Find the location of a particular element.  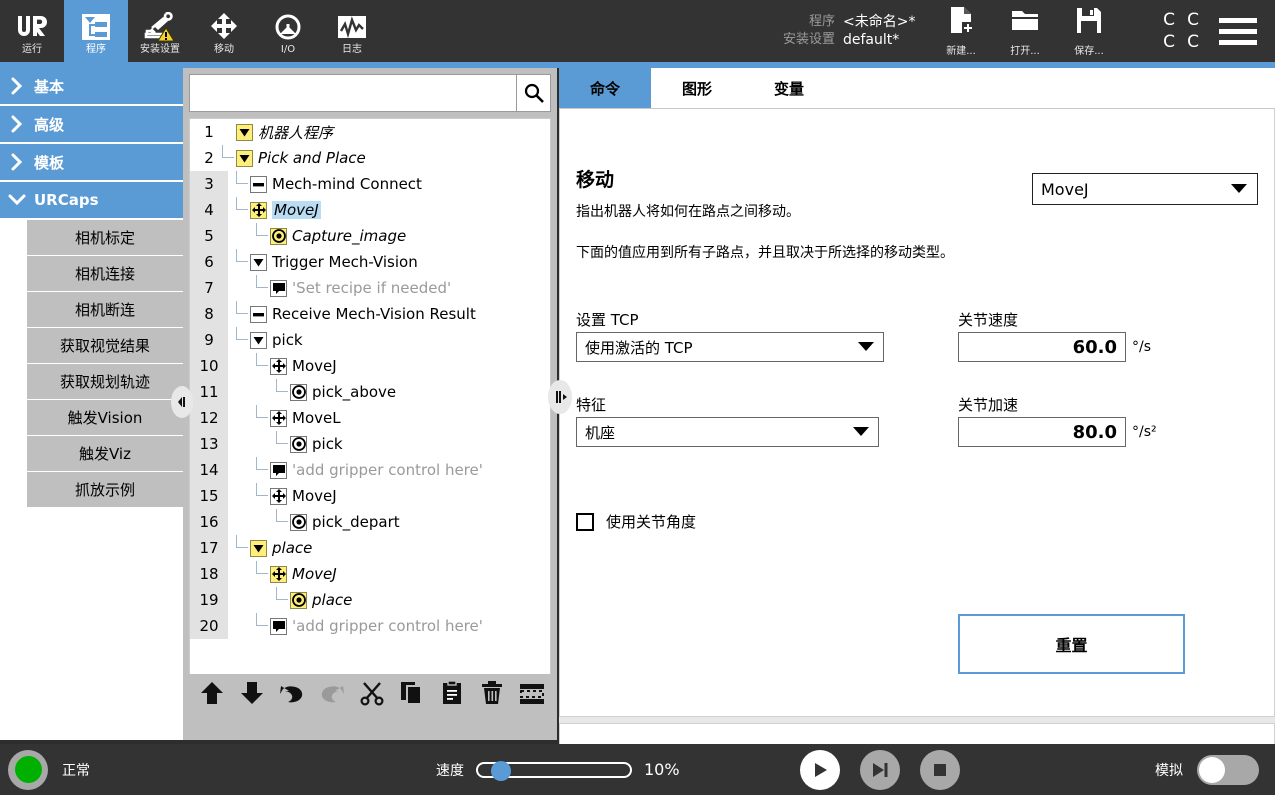

tree-row: 4 MoveJ is located at coordinates (370, 210).